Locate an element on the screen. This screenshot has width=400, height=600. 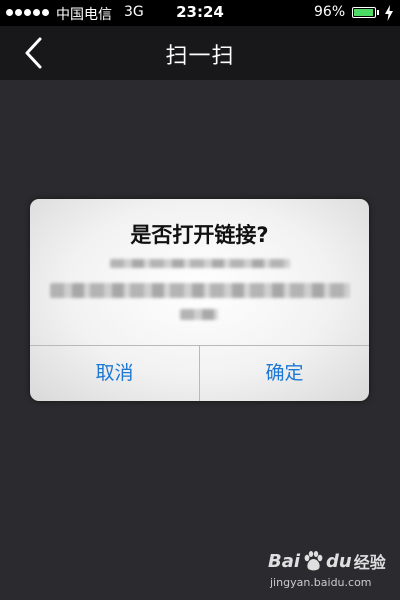
status-bar: 中国电信 3G 23:24 96% is located at coordinates (200, 13).